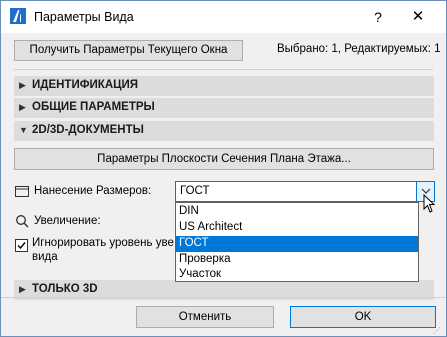  I want to click on collapse-arrow-icon: ▼, so click(23, 130).